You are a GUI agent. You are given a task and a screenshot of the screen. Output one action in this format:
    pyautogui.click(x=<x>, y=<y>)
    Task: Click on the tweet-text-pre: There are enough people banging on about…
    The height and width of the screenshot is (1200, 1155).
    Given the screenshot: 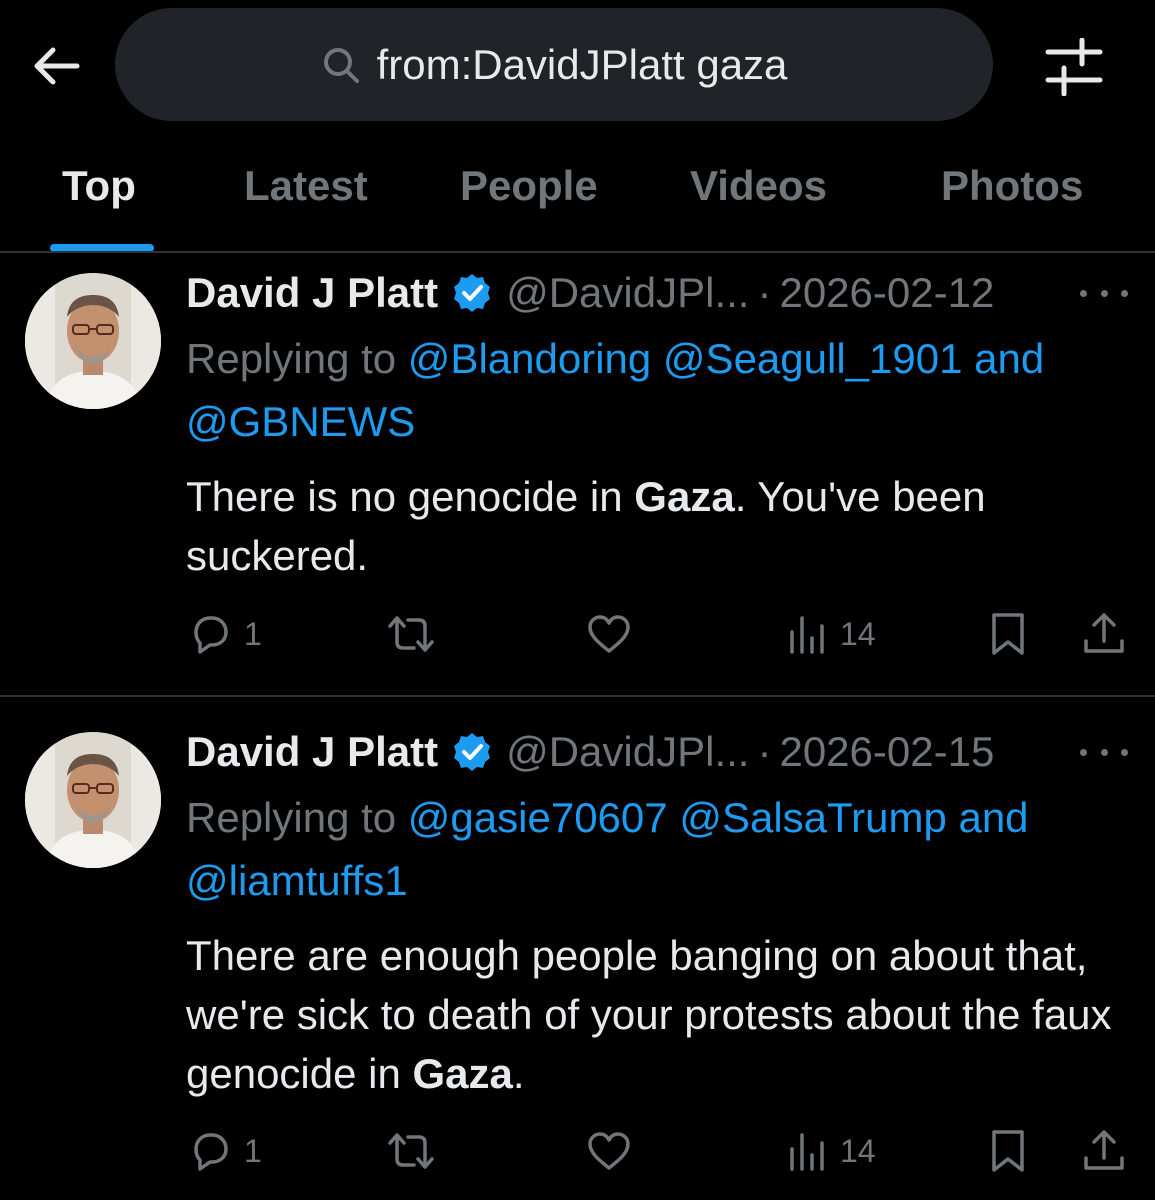 What is the action you would take?
    pyautogui.click(x=649, y=1014)
    